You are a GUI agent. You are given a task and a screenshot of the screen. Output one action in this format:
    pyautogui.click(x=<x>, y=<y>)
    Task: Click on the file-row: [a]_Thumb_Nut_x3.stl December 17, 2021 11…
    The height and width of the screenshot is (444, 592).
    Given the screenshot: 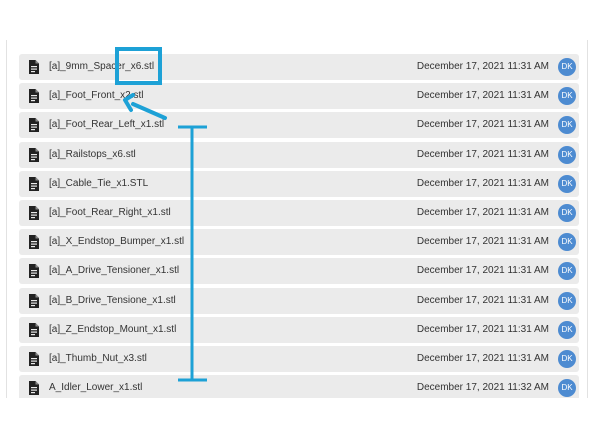 What is the action you would take?
    pyautogui.click(x=299, y=359)
    